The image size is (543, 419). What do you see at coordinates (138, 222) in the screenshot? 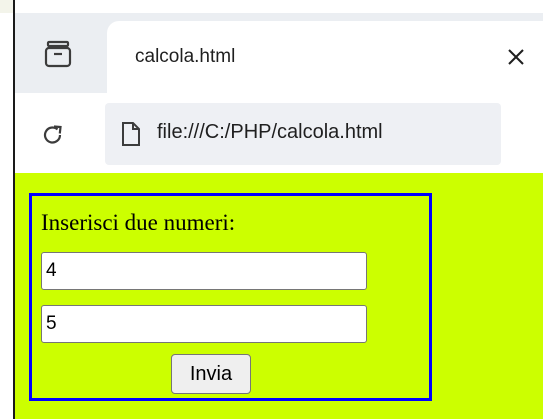
I see `form-prompt: Inserisci due numeri:` at bounding box center [138, 222].